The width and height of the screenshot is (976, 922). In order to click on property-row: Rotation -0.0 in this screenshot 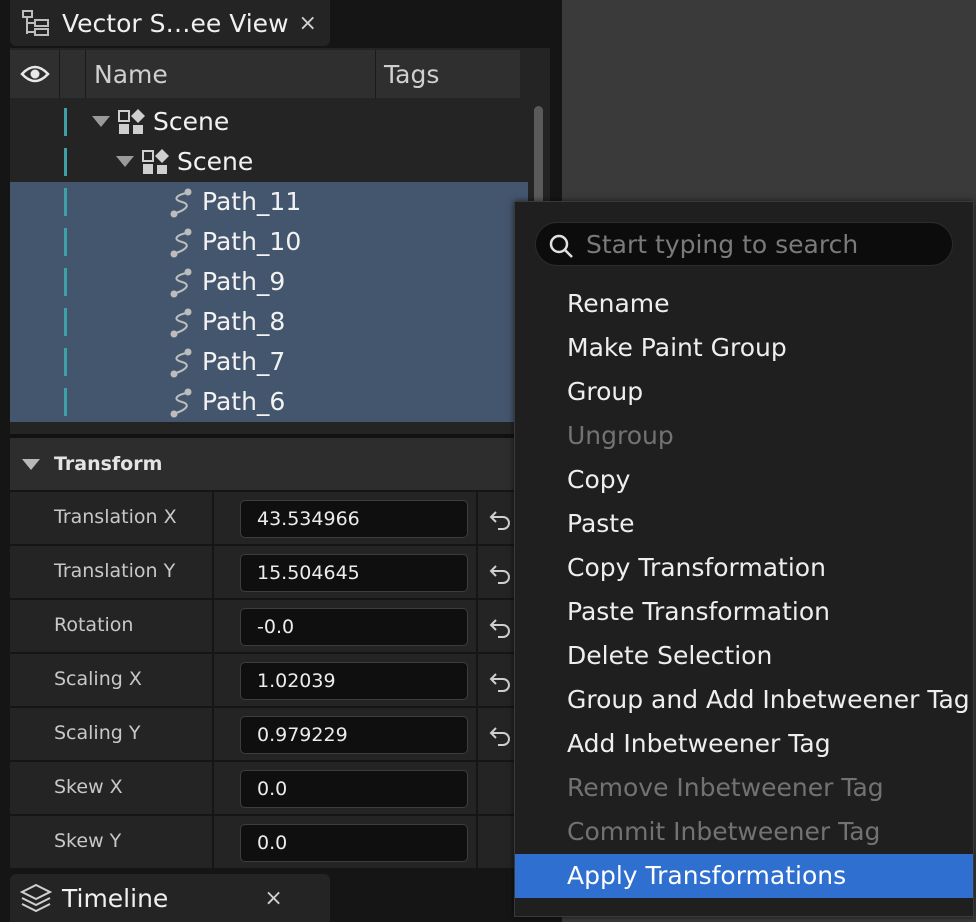, I will do `click(262, 626)`.